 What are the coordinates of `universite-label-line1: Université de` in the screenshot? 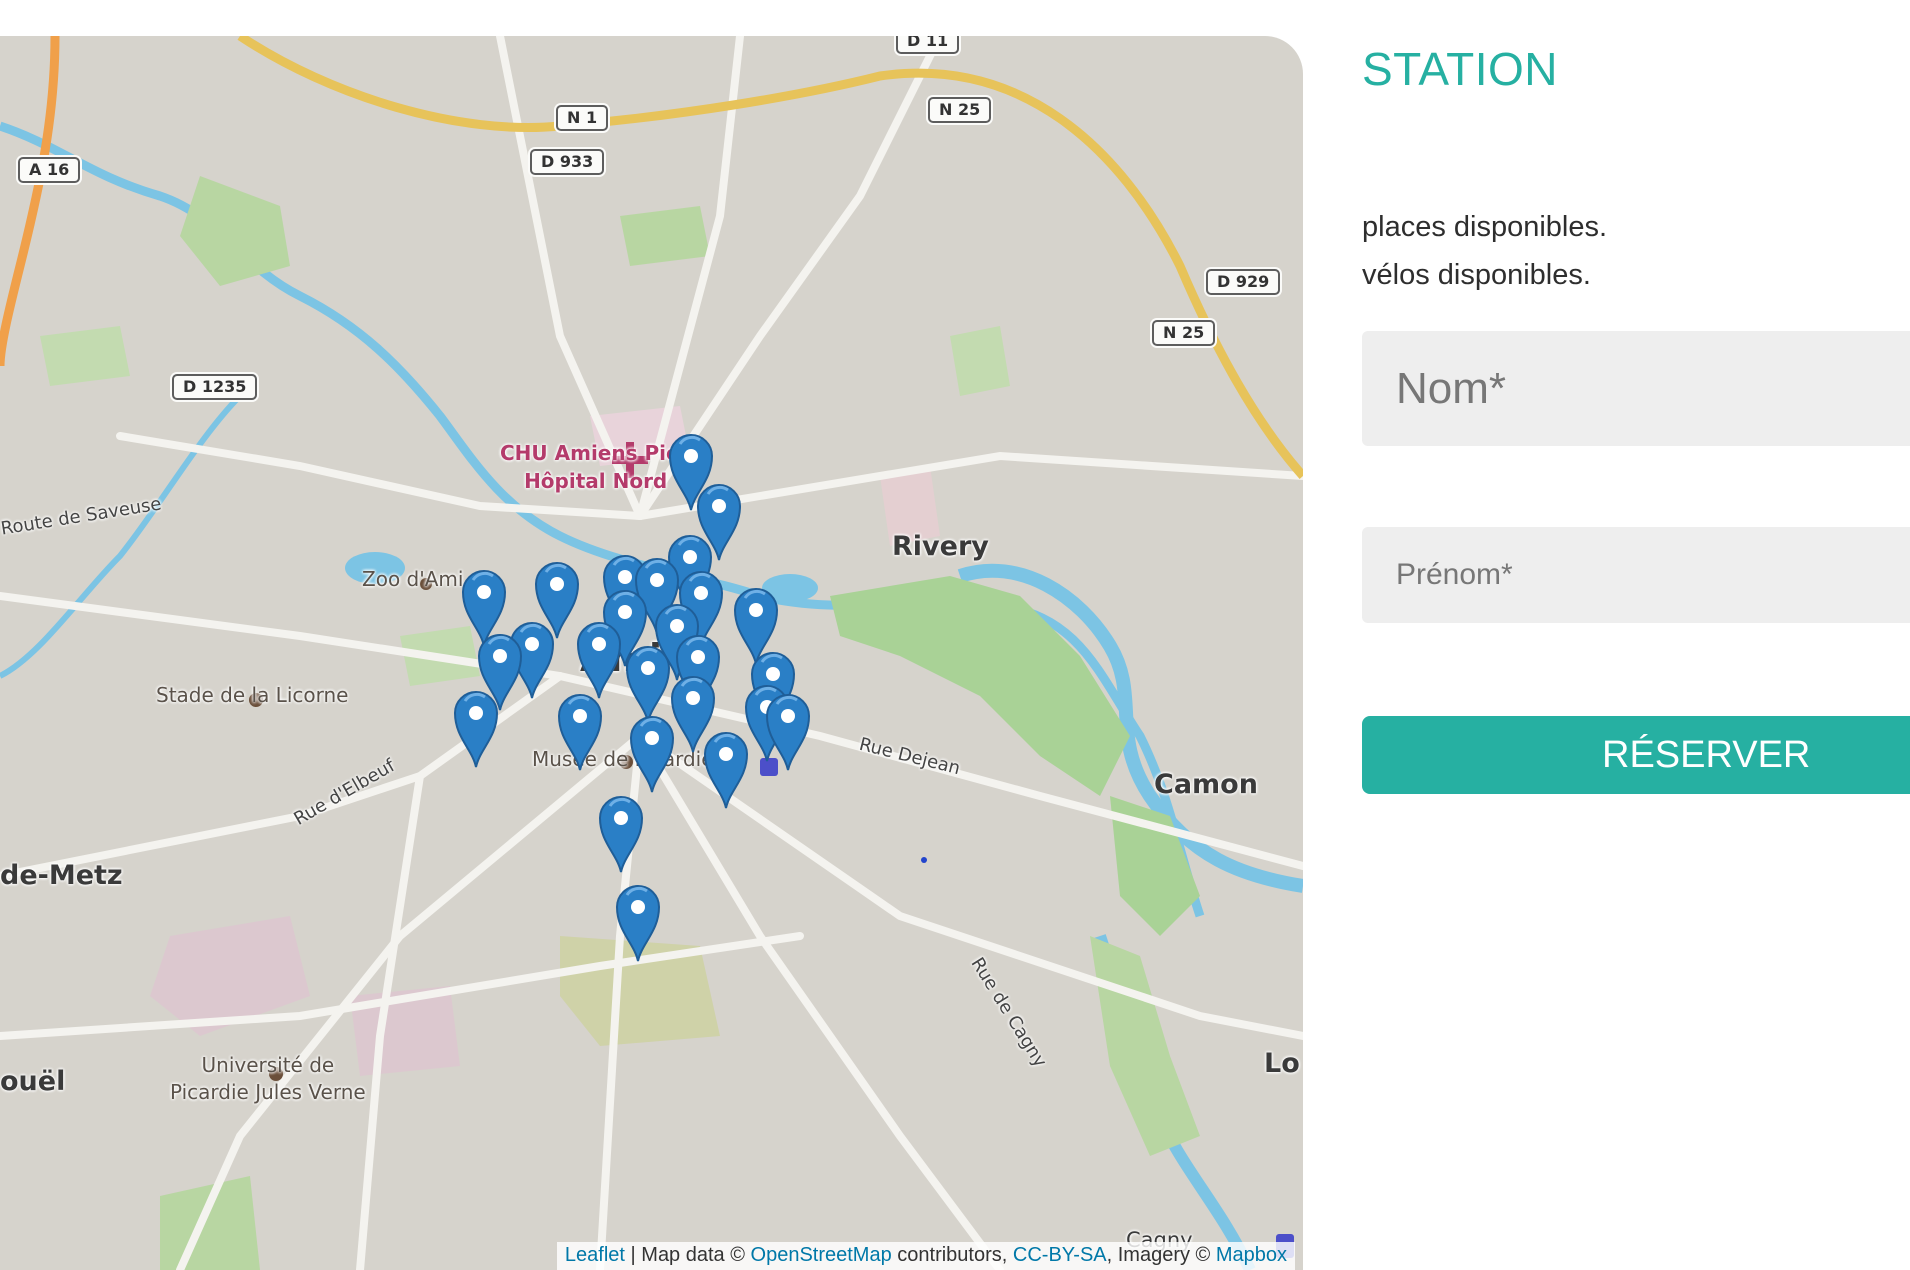 It's located at (268, 1065).